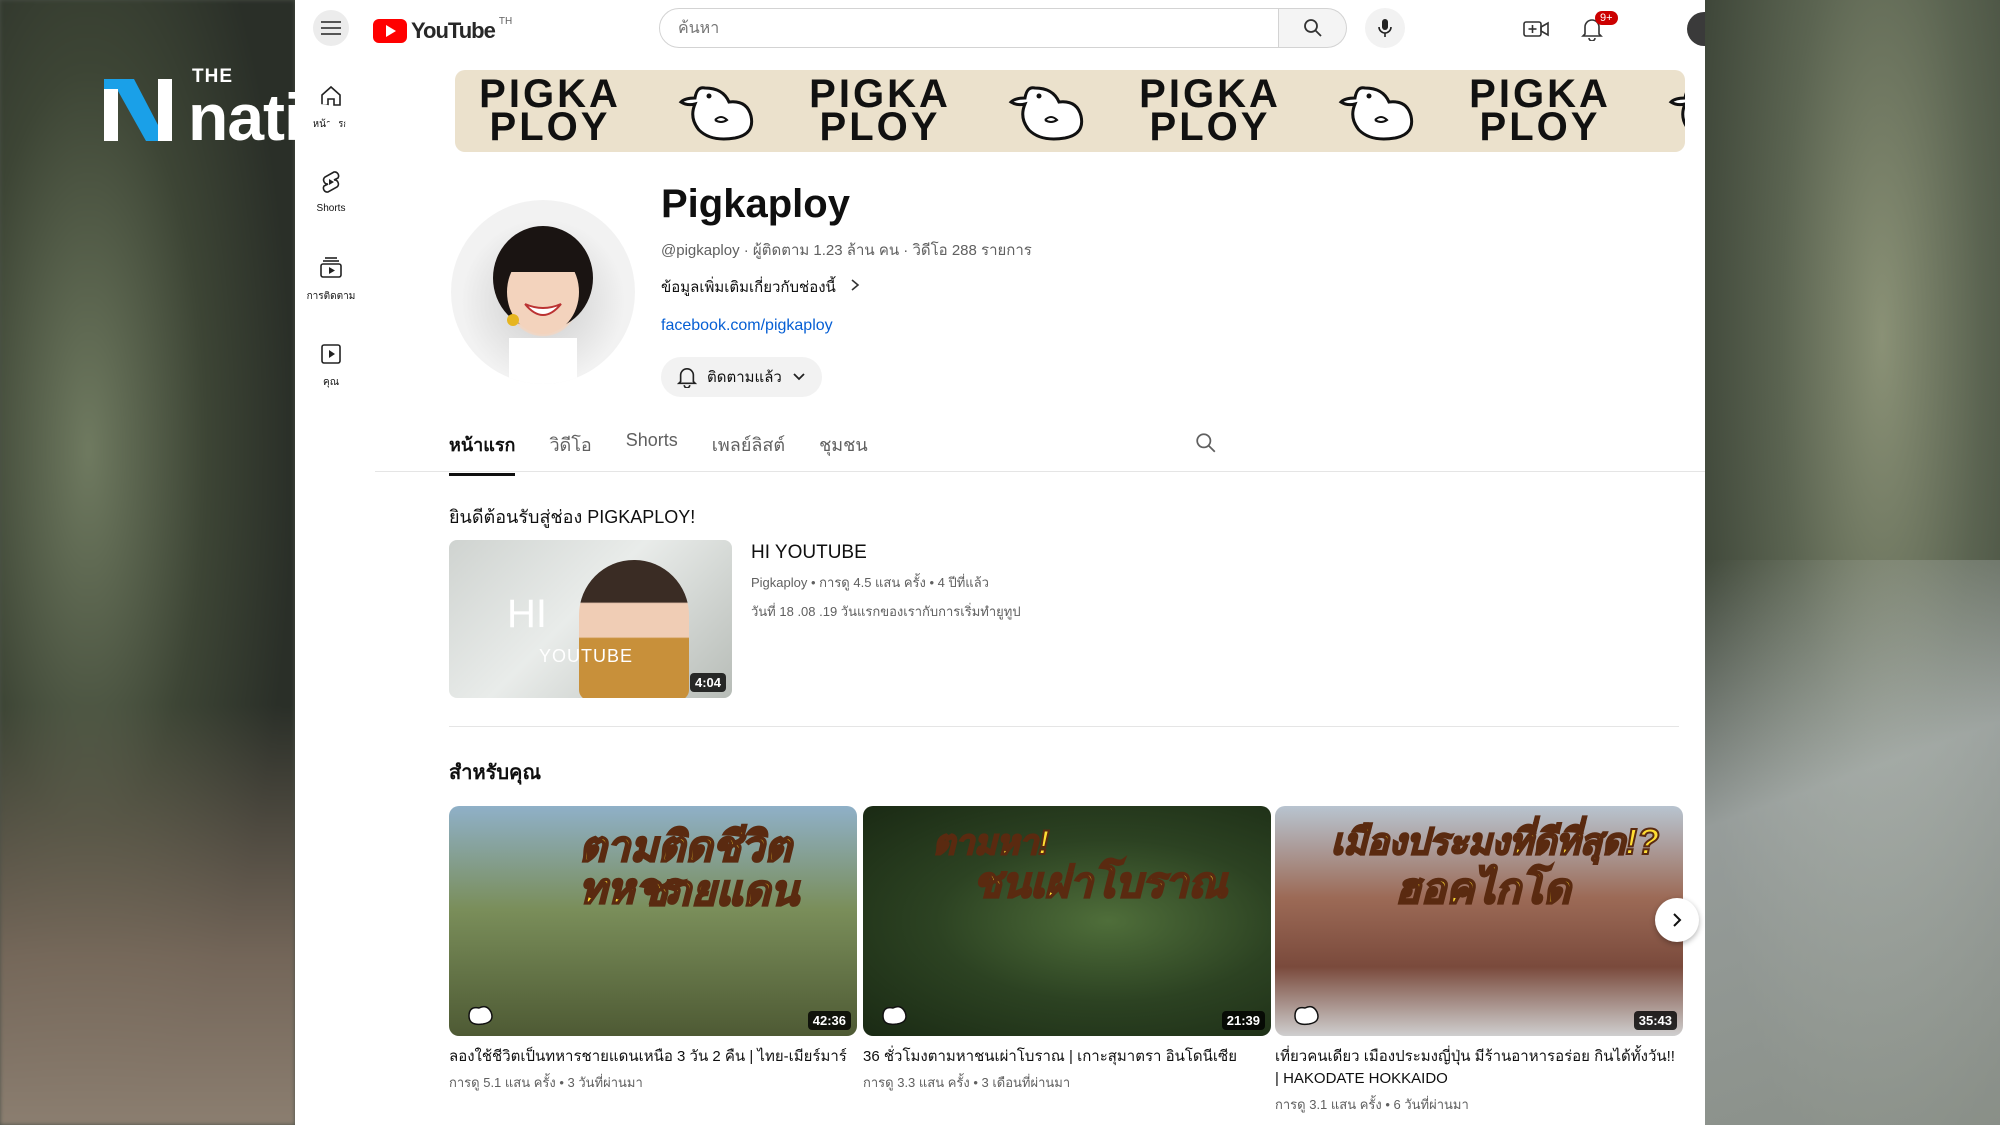  I want to click on channel-more-label: ข้อมูลเพิ่มเติมเกี่ยวกับช่องนี้, so click(748, 287).